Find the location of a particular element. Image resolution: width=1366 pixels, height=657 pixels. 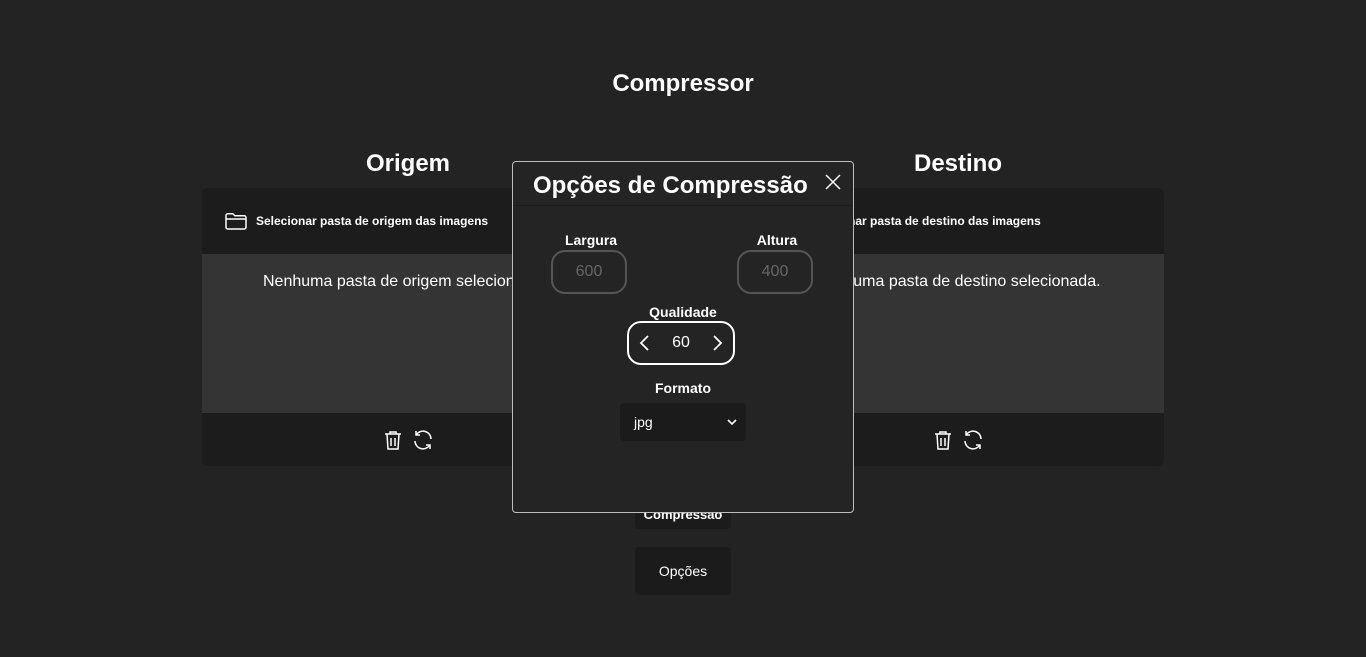

format-select: jpg is located at coordinates (683, 422).